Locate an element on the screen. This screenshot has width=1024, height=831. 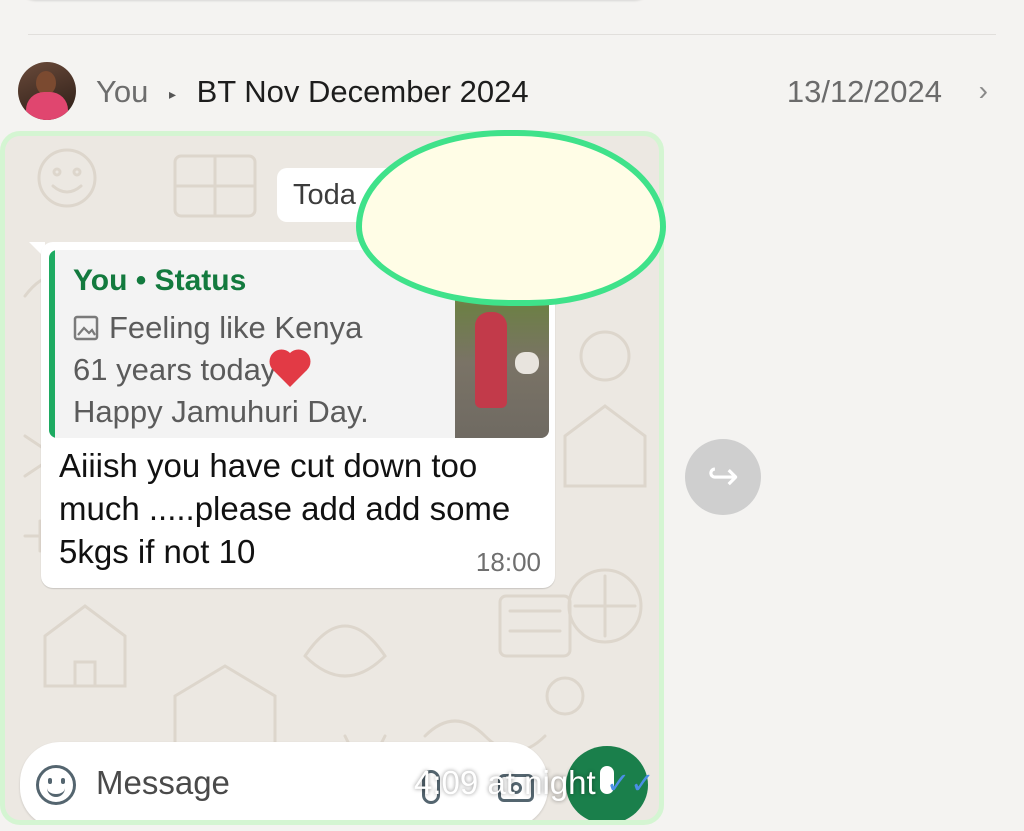
image-icon is located at coordinates (86, 328).